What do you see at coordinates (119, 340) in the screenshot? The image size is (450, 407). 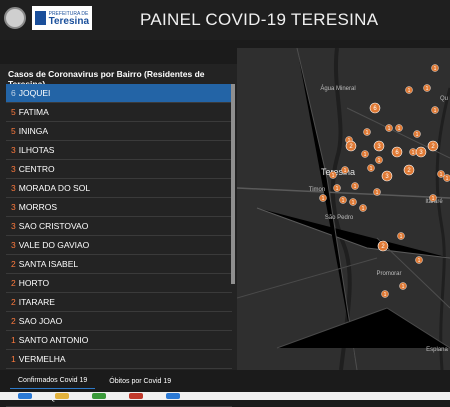 I see `neighborhood-row: 1SANTO ANTONIO` at bounding box center [119, 340].